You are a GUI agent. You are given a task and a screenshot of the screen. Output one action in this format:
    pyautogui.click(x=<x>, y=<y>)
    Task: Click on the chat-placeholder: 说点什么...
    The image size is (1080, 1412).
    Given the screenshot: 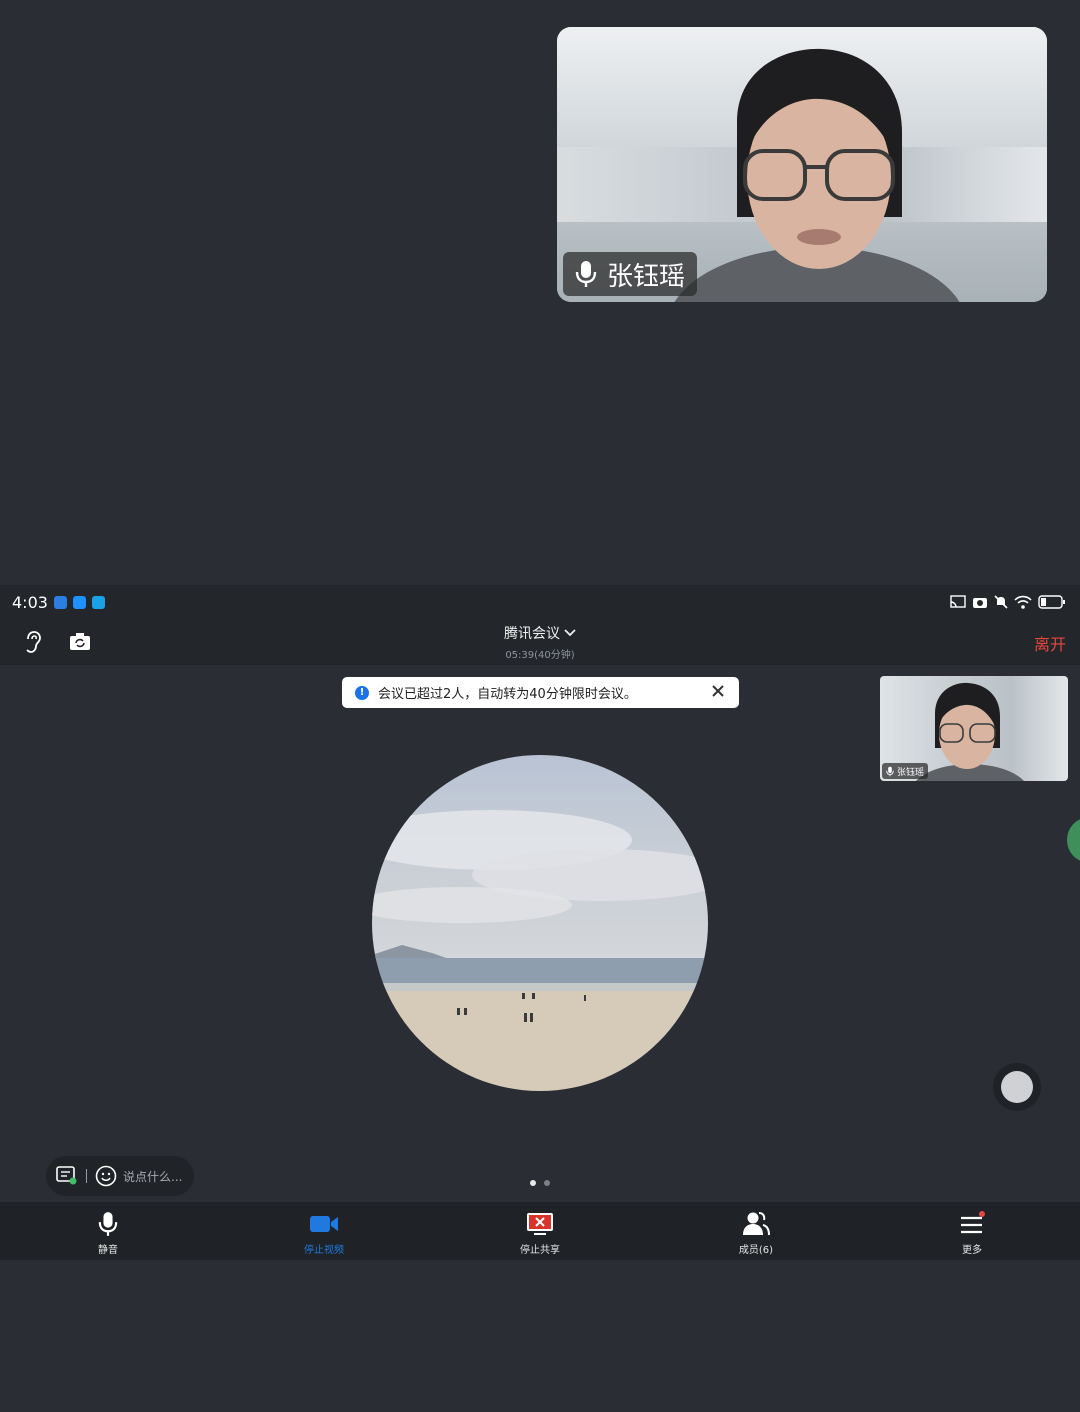 What is the action you would take?
    pyautogui.click(x=153, y=1176)
    